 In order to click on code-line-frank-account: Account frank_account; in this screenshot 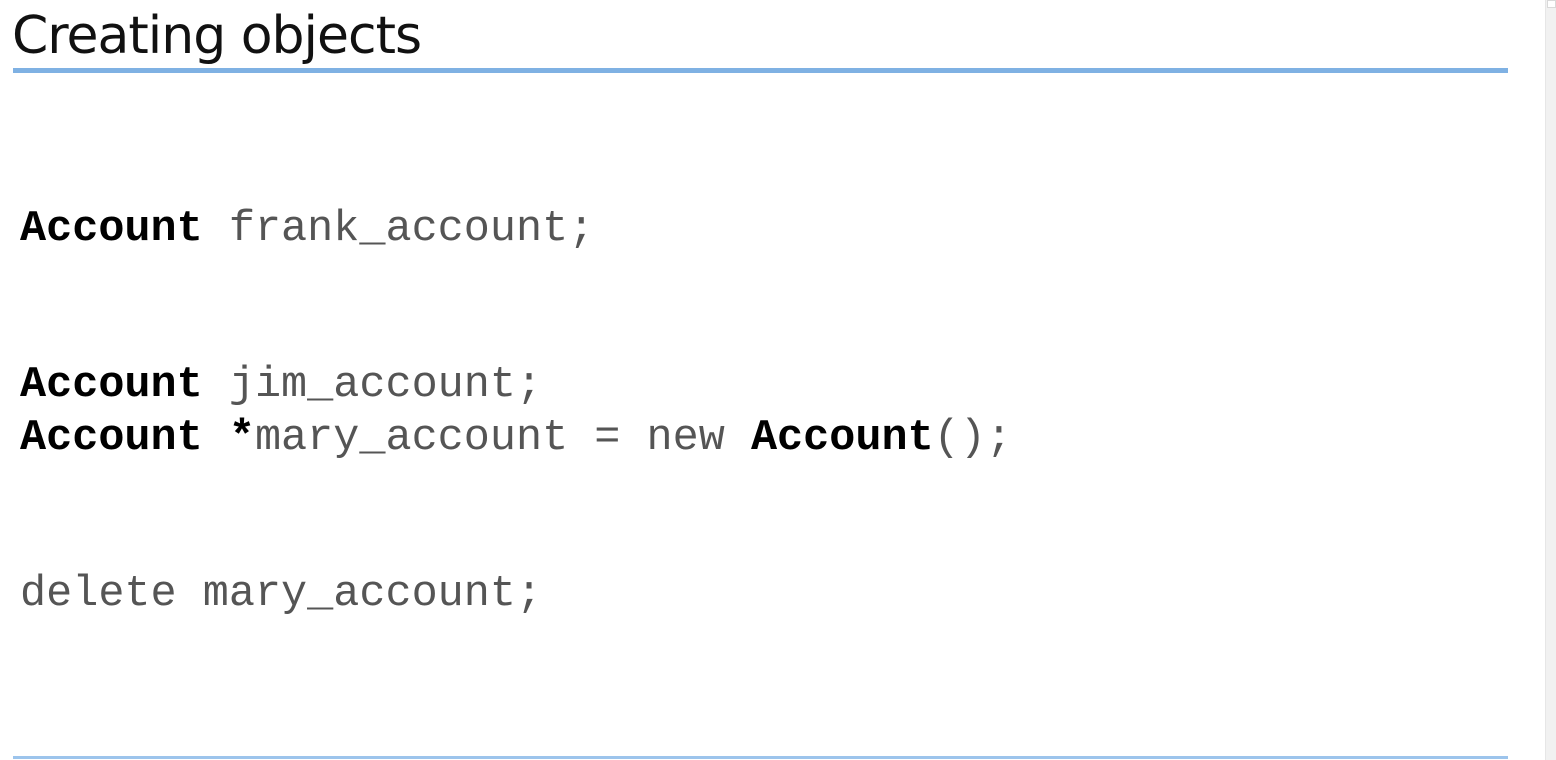, I will do `click(307, 230)`.